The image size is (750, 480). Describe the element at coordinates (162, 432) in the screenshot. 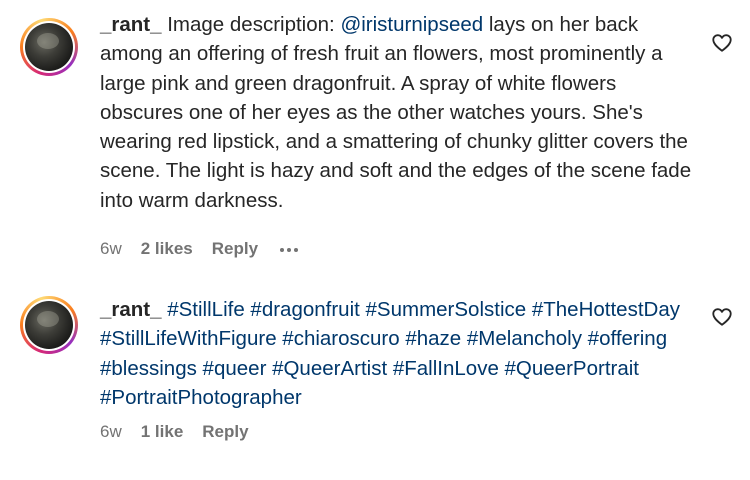

I see `comment-likes-count: 1 like` at that location.